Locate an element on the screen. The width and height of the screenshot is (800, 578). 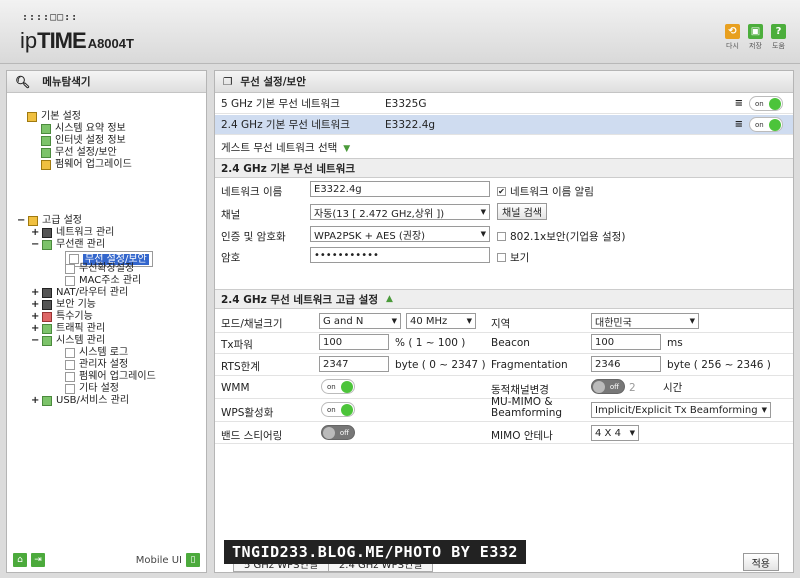
mimo-antenna-select: 4 X 4 ▼ is located at coordinates (615, 433).